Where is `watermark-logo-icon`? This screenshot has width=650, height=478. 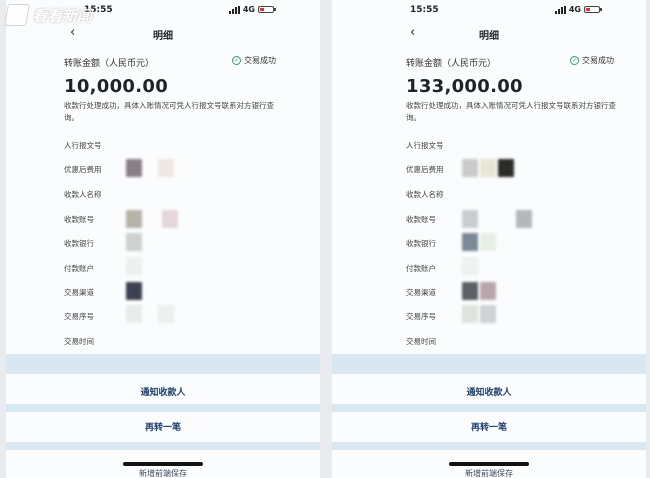 watermark-logo-icon is located at coordinates (17, 15).